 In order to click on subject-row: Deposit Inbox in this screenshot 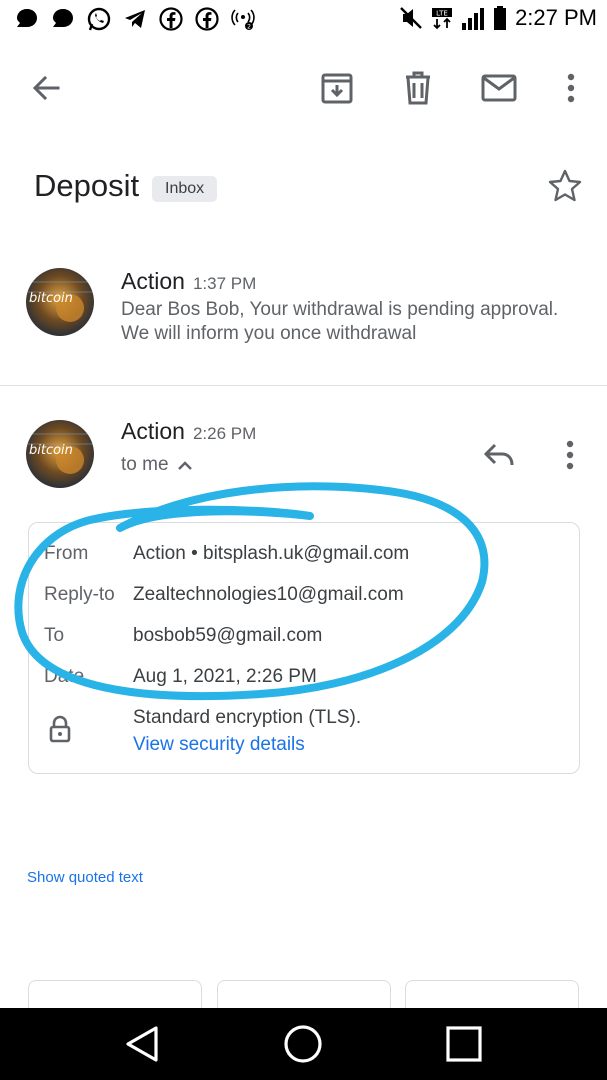, I will do `click(303, 188)`.